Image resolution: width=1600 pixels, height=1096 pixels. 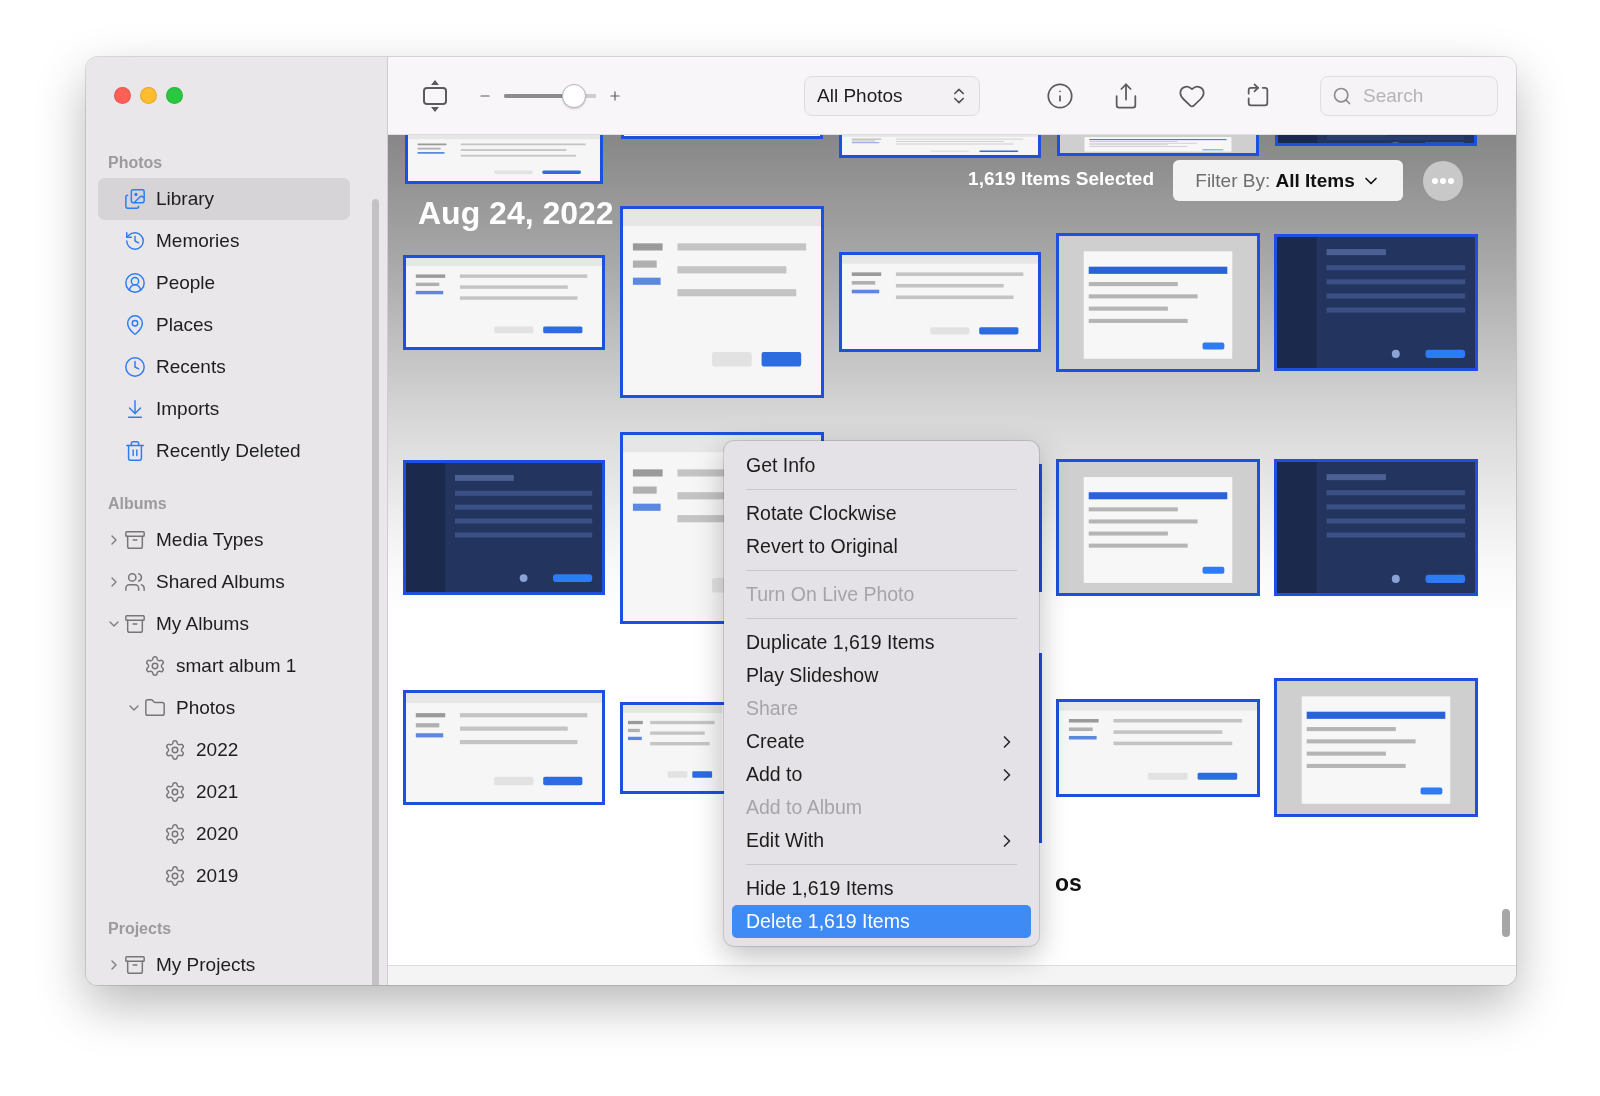 What do you see at coordinates (881, 465) in the screenshot?
I see `menu-item: Get Info` at bounding box center [881, 465].